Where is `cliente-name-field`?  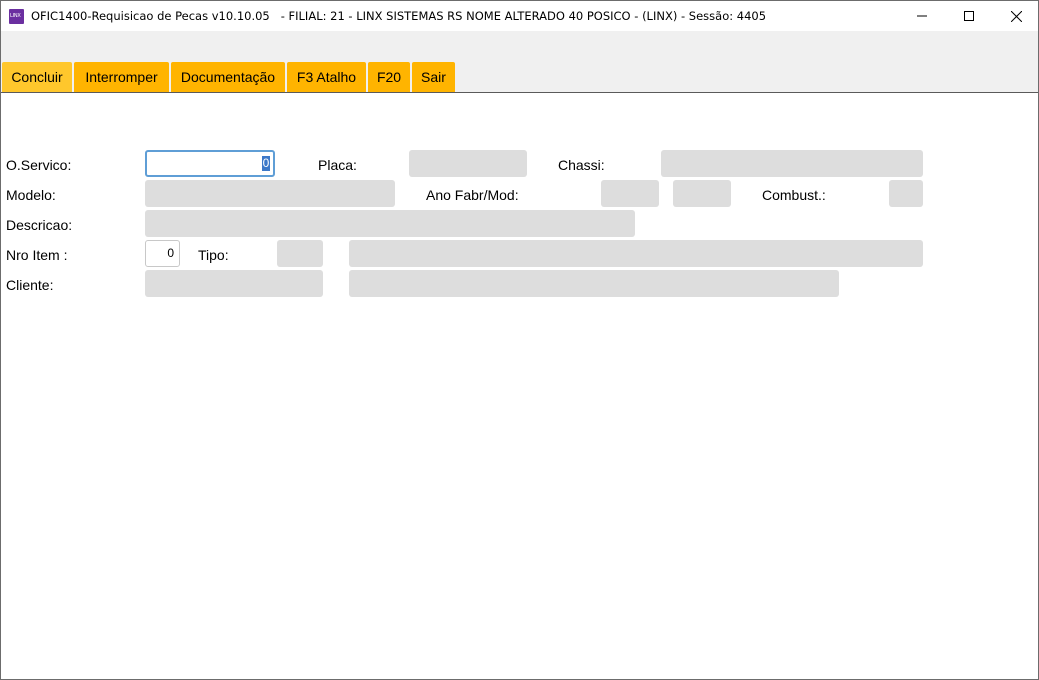
cliente-name-field is located at coordinates (594, 283).